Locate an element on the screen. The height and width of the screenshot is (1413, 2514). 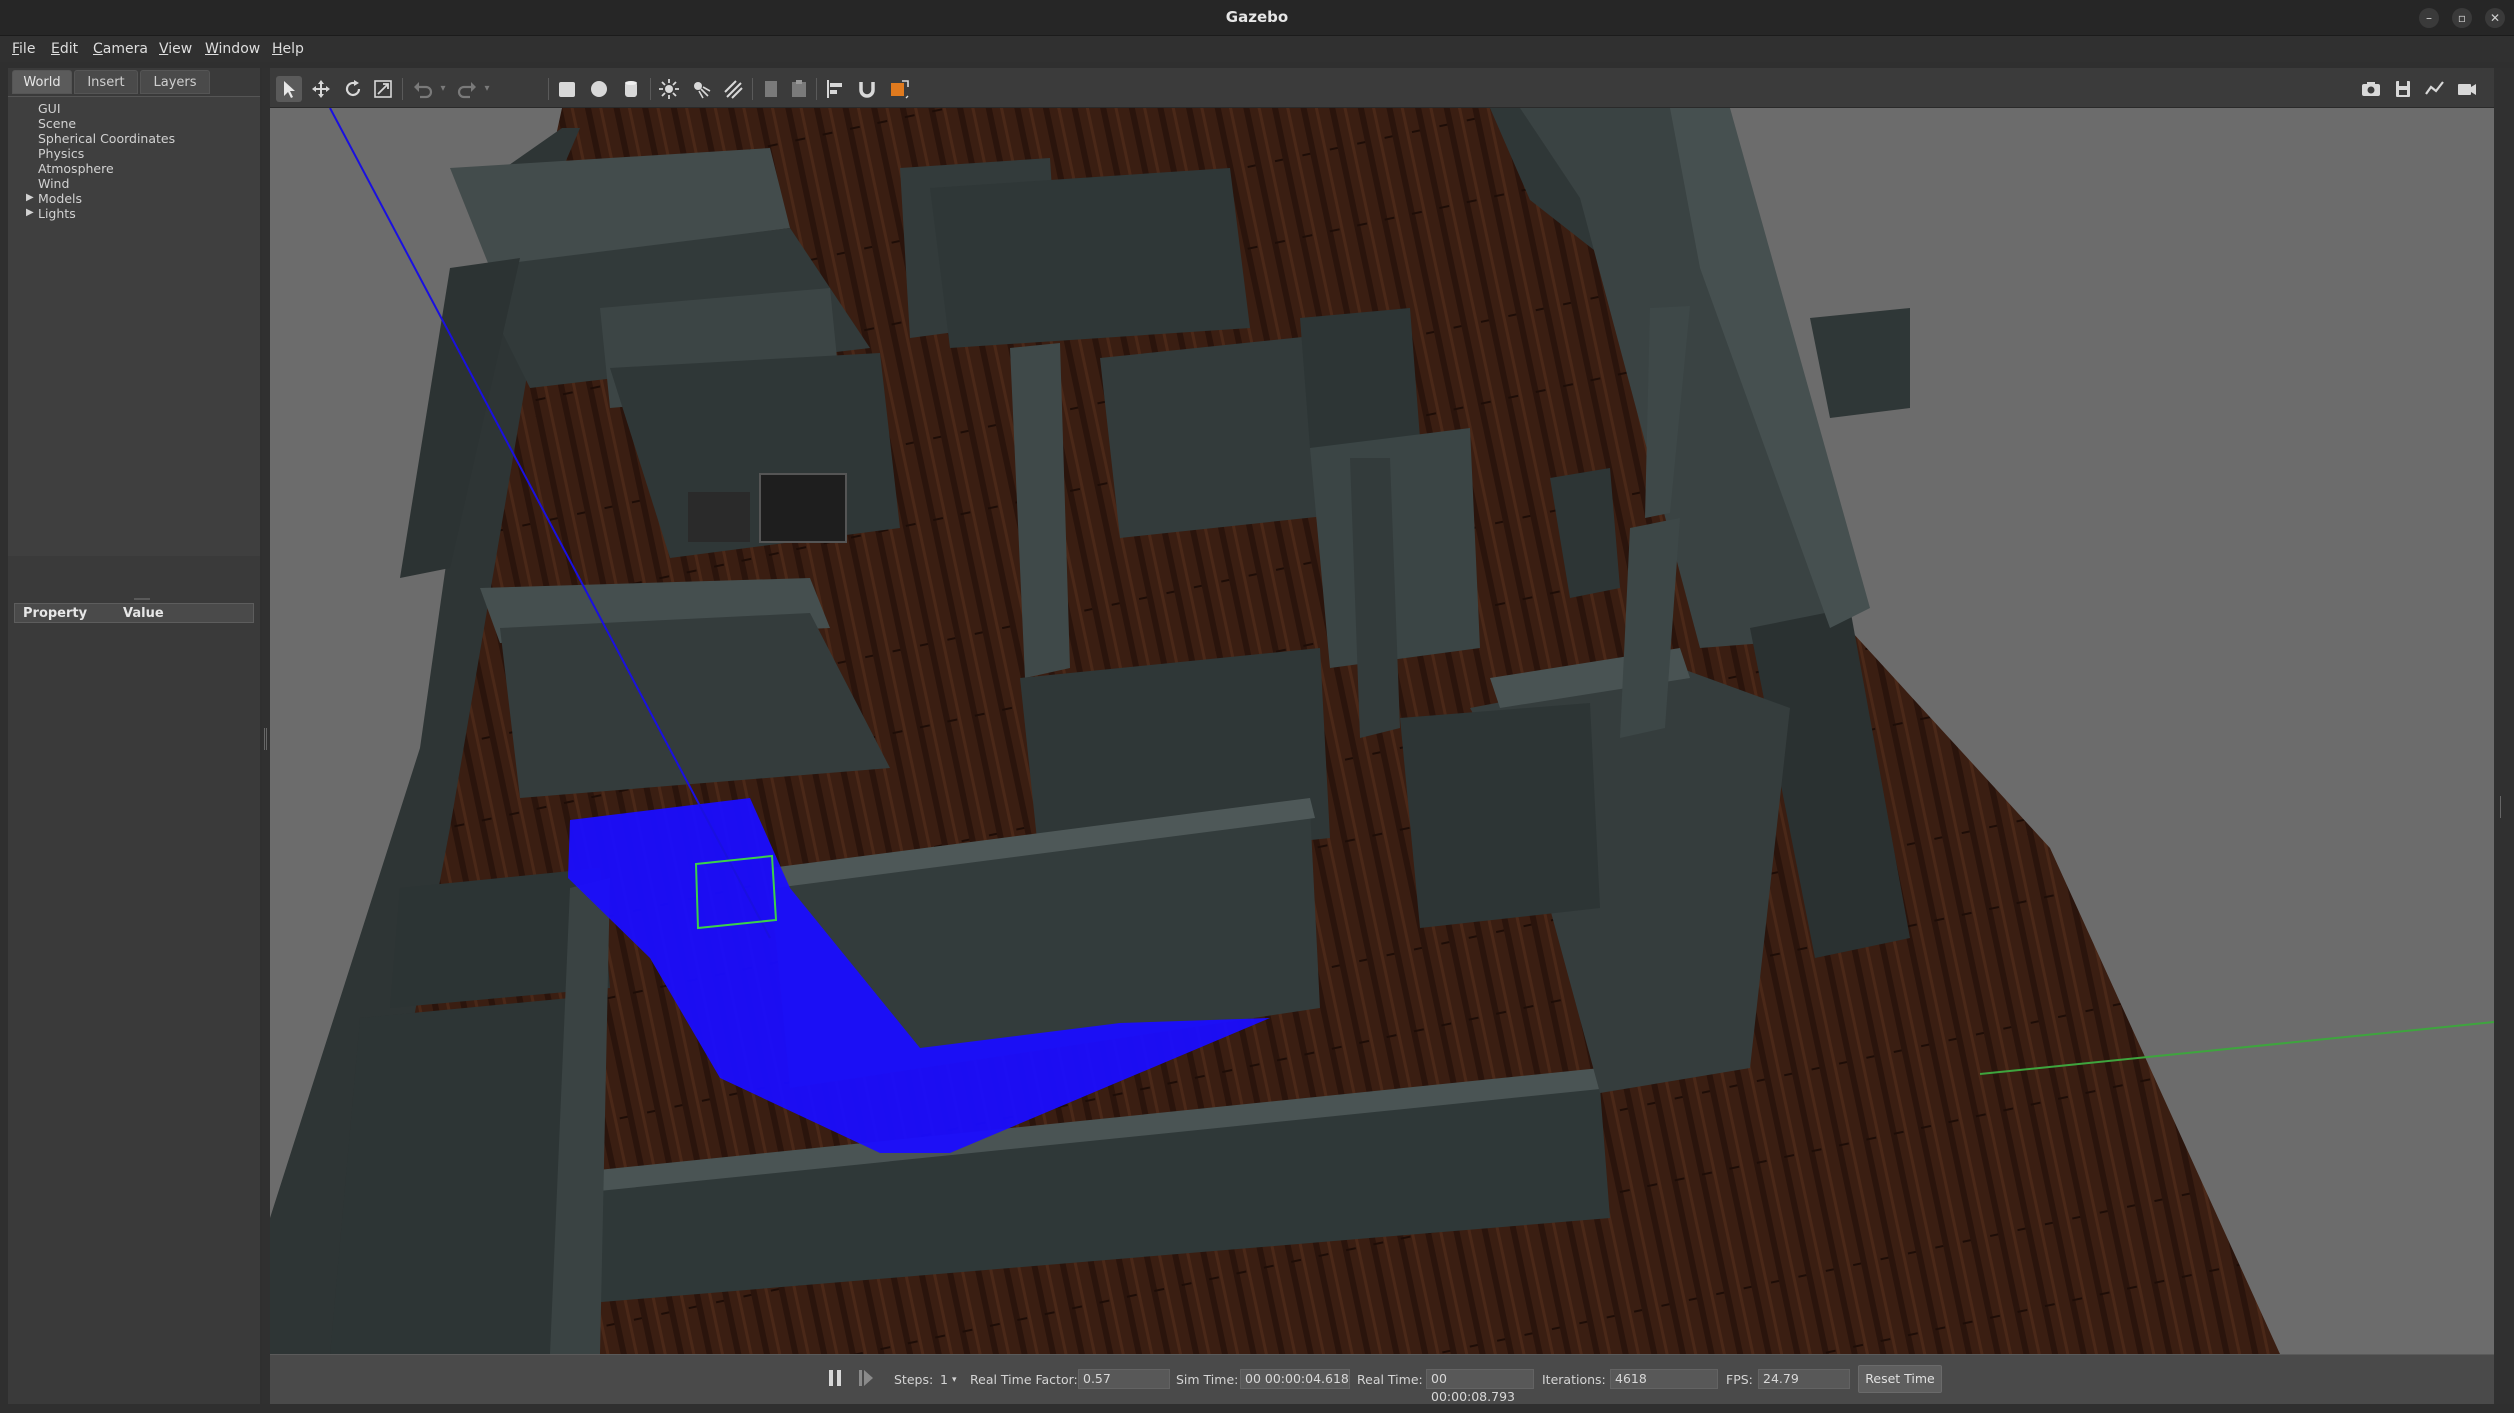
sphere-icon is located at coordinates (599, 89).